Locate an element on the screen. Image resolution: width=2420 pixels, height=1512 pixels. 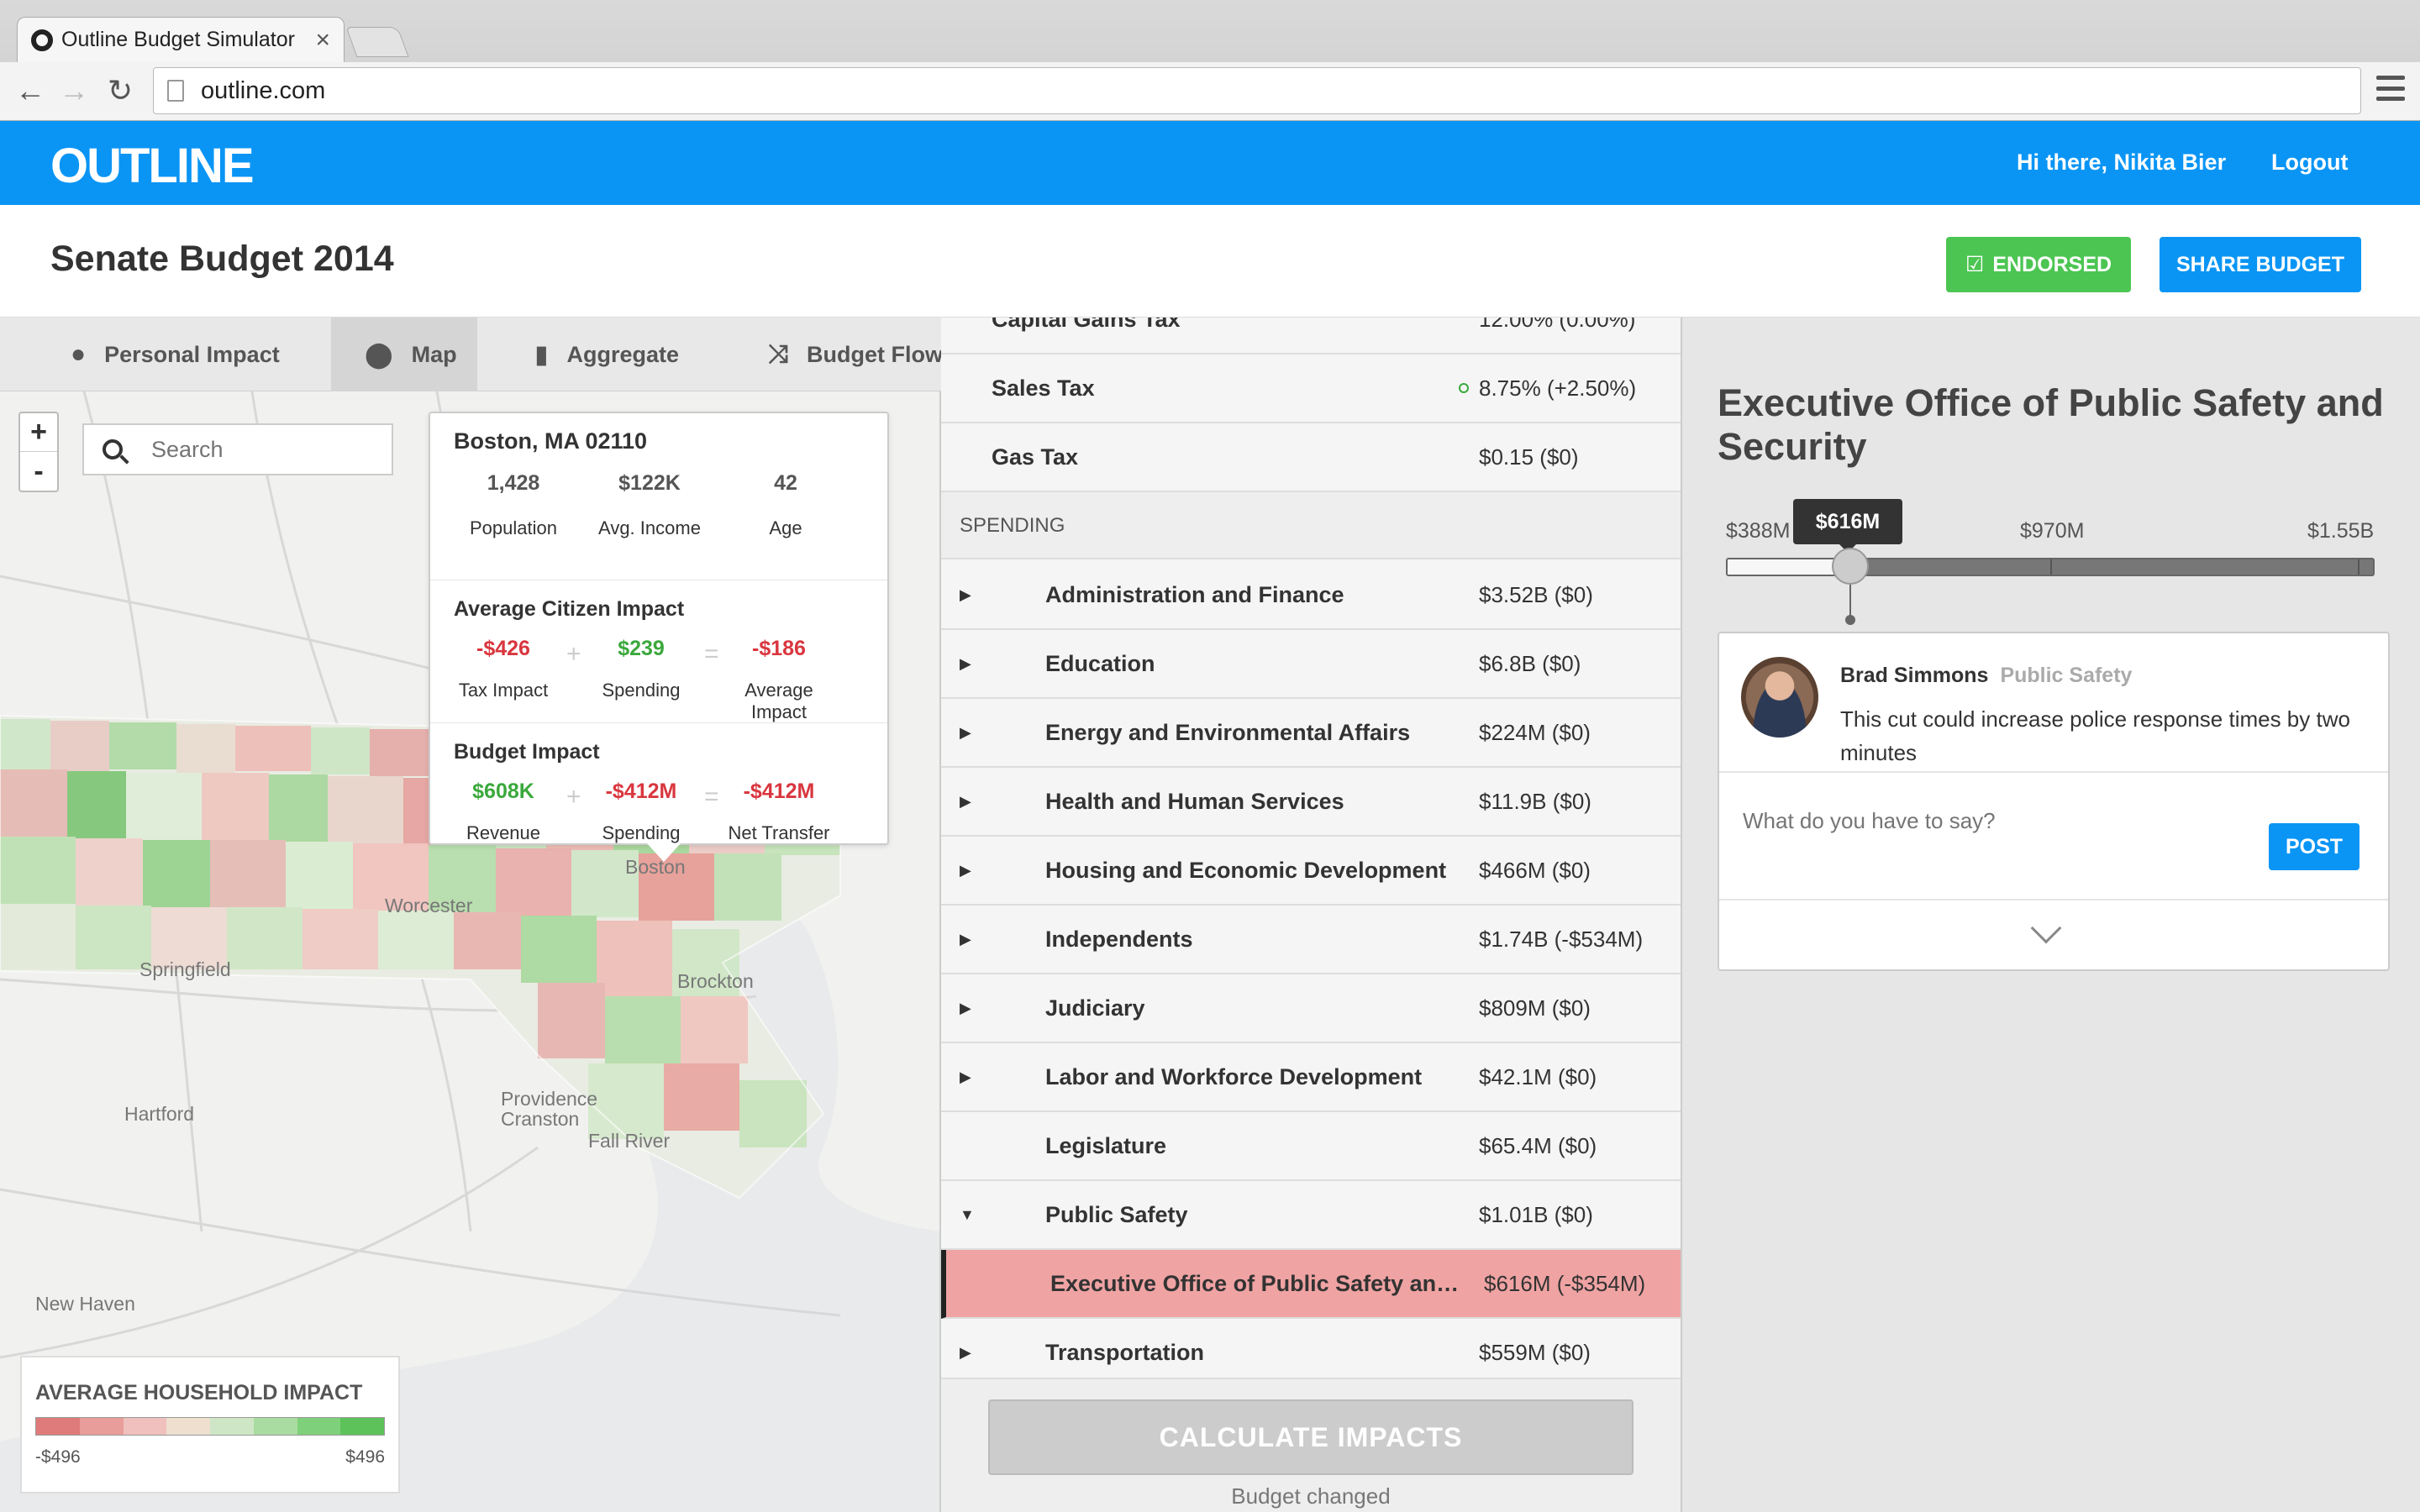
tab-label: Map is located at coordinates (434, 354).